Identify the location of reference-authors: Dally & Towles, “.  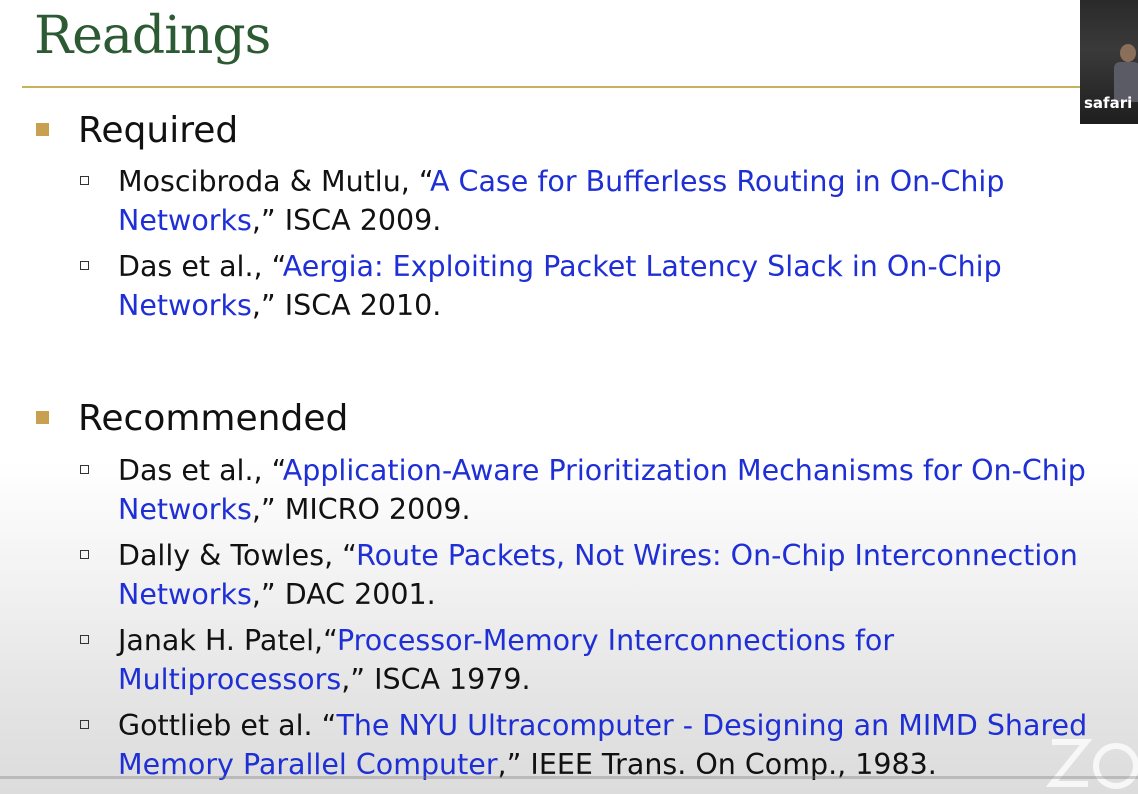
(237, 555).